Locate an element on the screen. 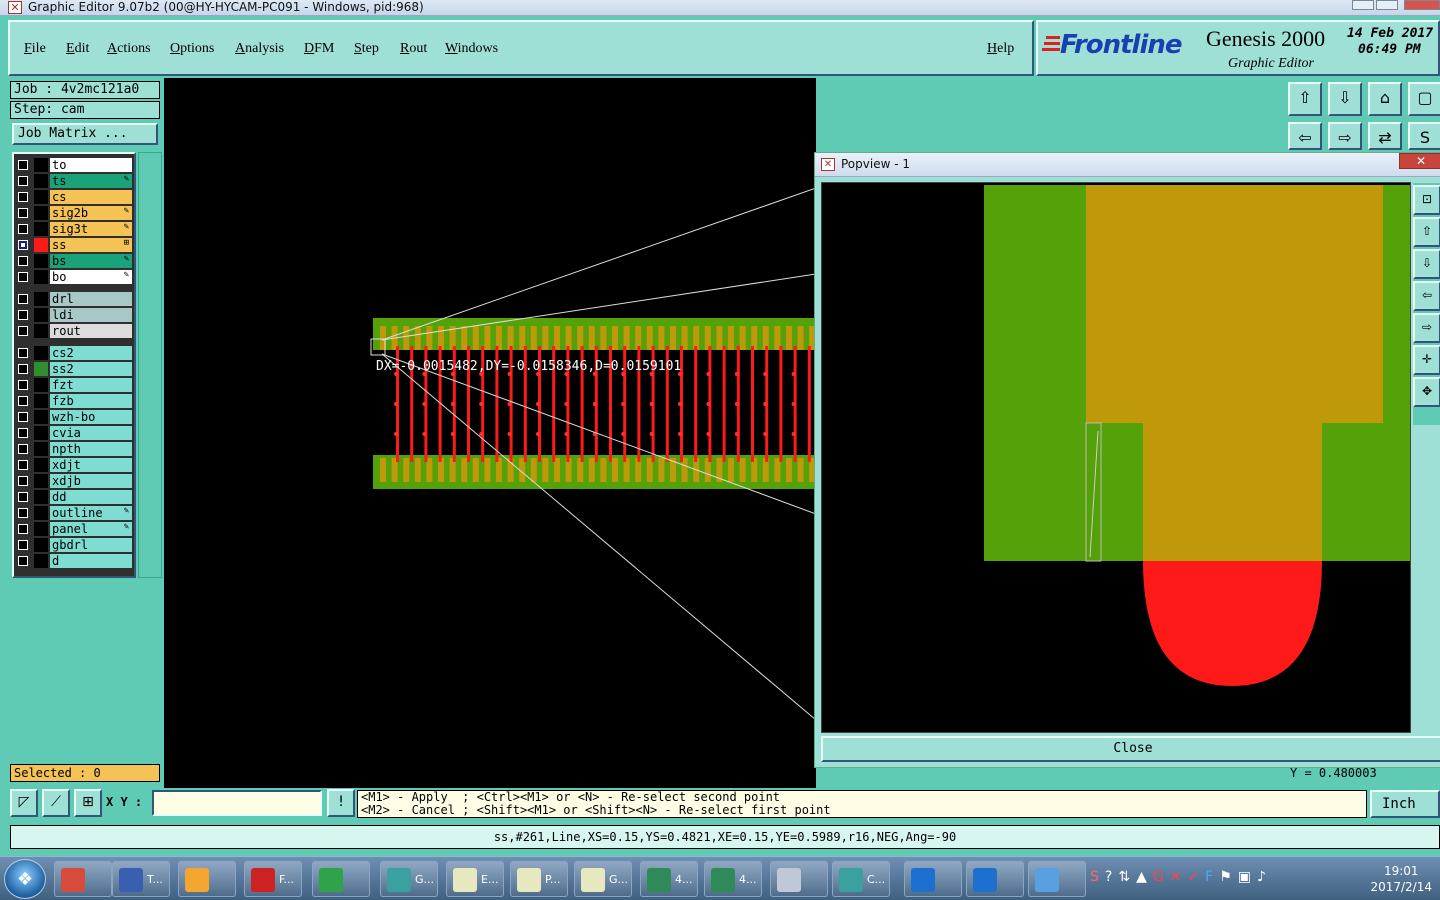  minimize-button is located at coordinates (1363, 5).